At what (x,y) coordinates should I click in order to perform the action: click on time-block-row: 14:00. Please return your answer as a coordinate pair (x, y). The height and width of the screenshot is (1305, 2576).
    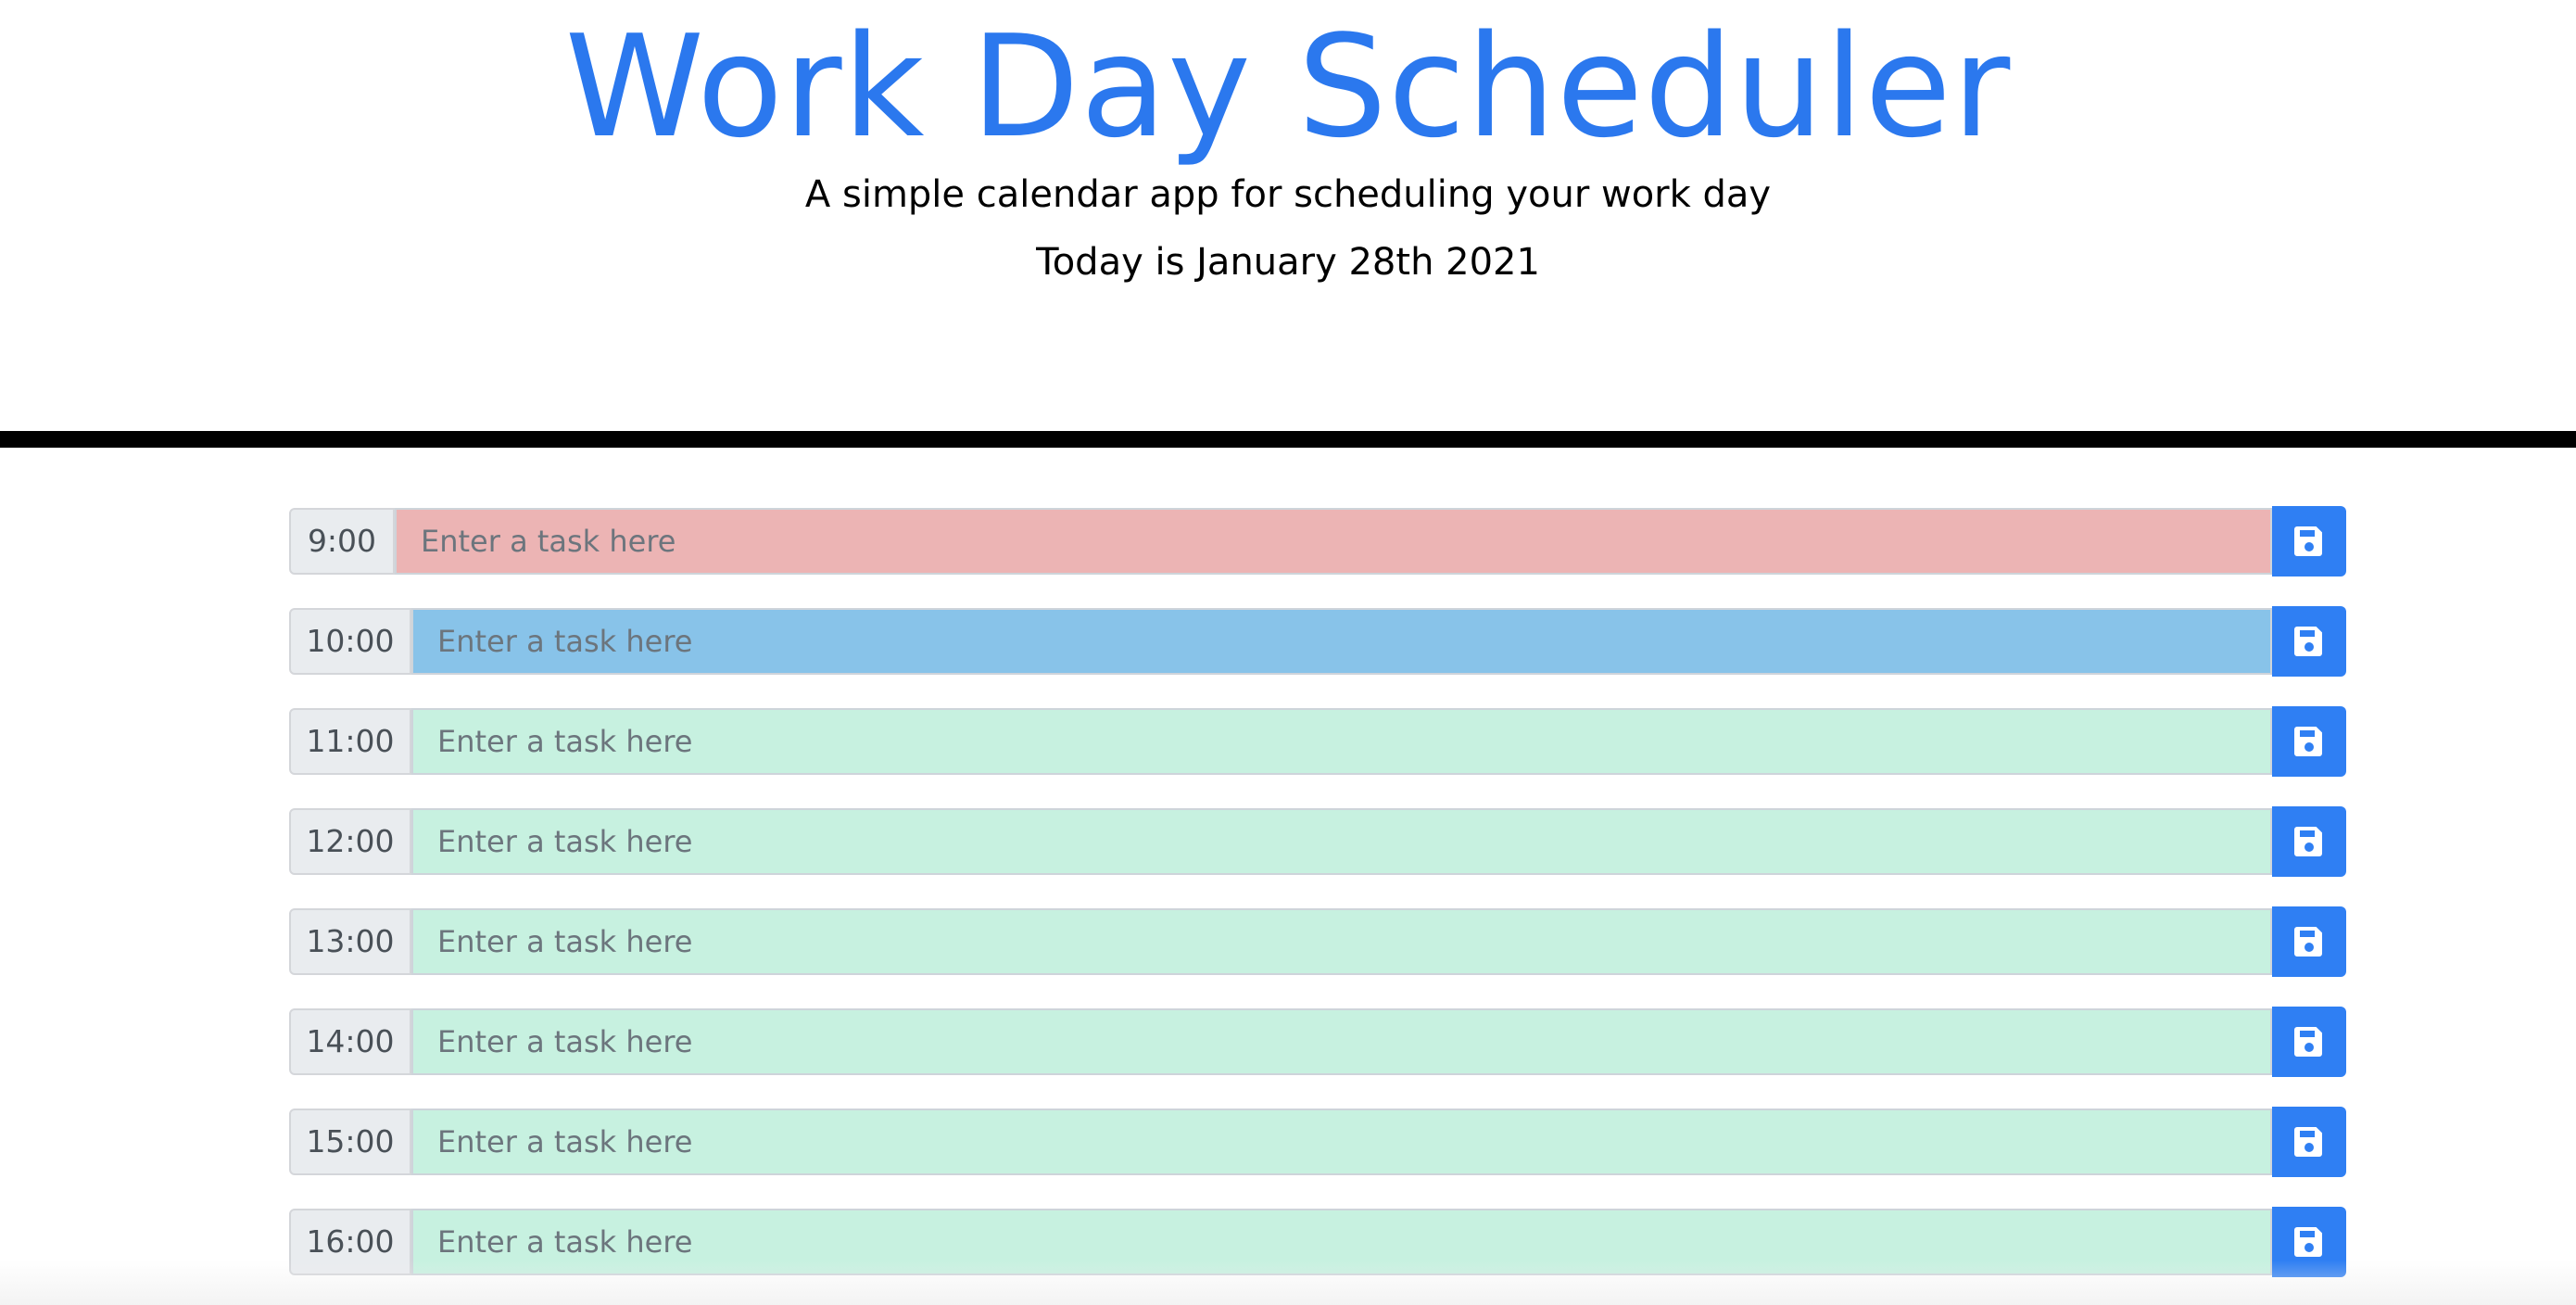
    Looking at the image, I should click on (1318, 1042).